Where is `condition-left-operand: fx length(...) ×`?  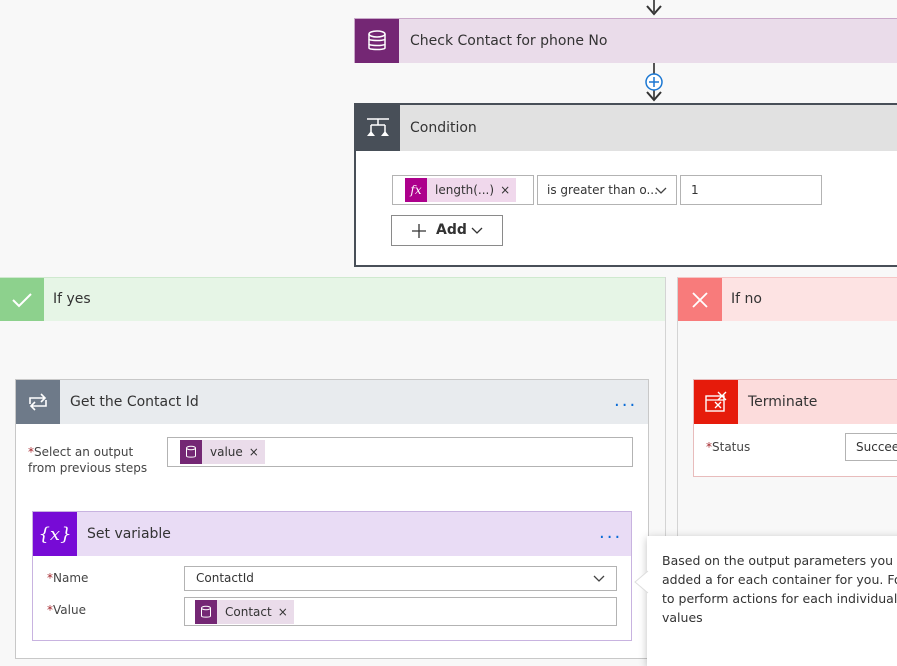
condition-left-operand: fx length(...) × is located at coordinates (463, 190).